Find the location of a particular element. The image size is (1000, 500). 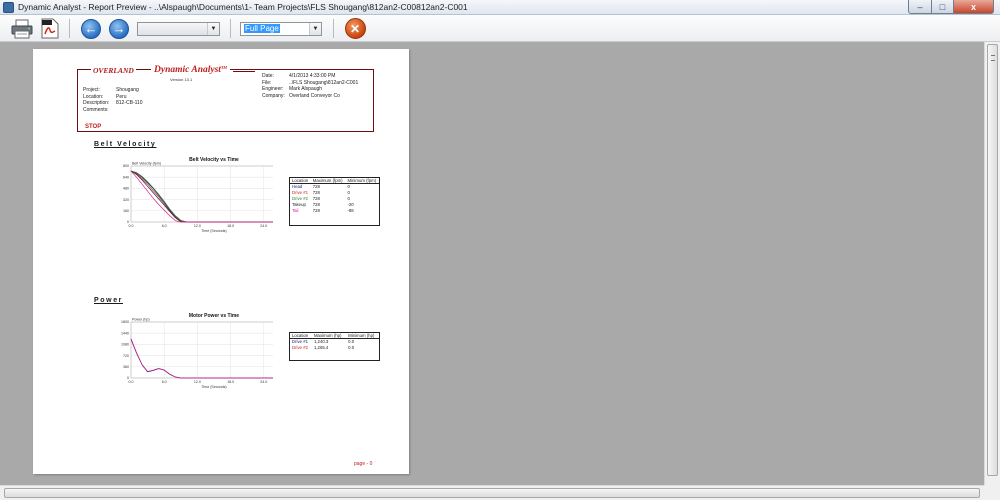

table-header: Minimum (hp) is located at coordinates (362, 336).